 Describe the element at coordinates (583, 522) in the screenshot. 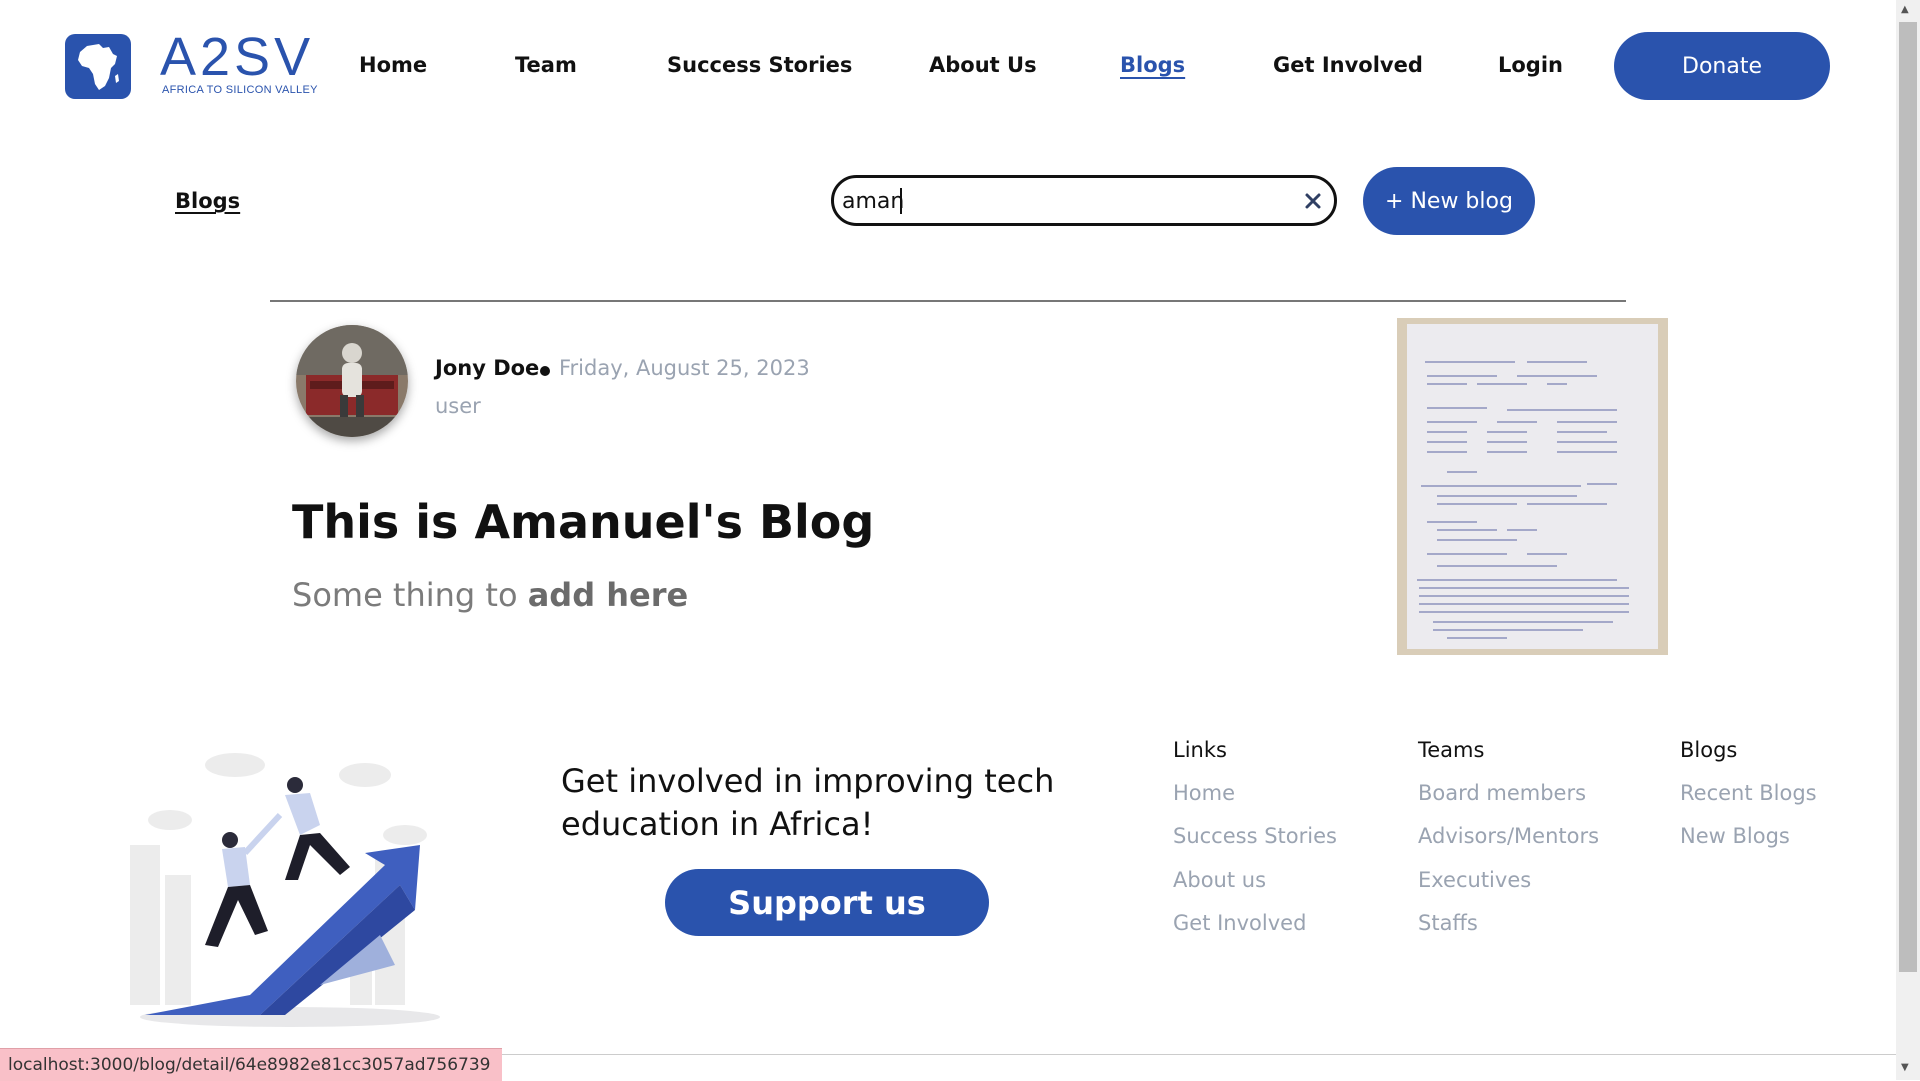

I see `blog-title: This is Amanuel's Blog` at that location.